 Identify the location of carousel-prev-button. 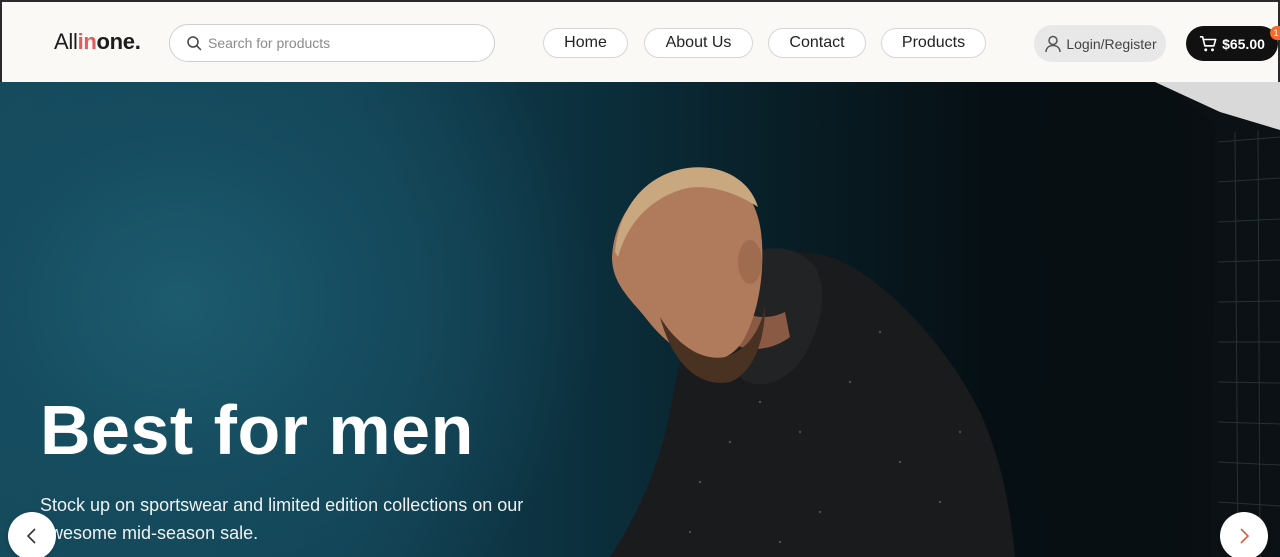
(32, 534).